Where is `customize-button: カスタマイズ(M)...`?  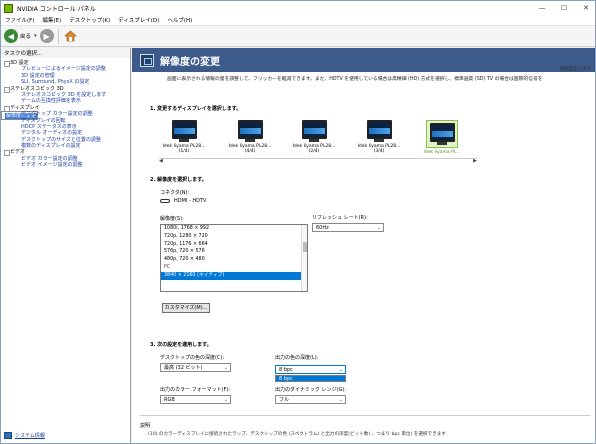
customize-button: カスタマイズ(M)... is located at coordinates (186, 308).